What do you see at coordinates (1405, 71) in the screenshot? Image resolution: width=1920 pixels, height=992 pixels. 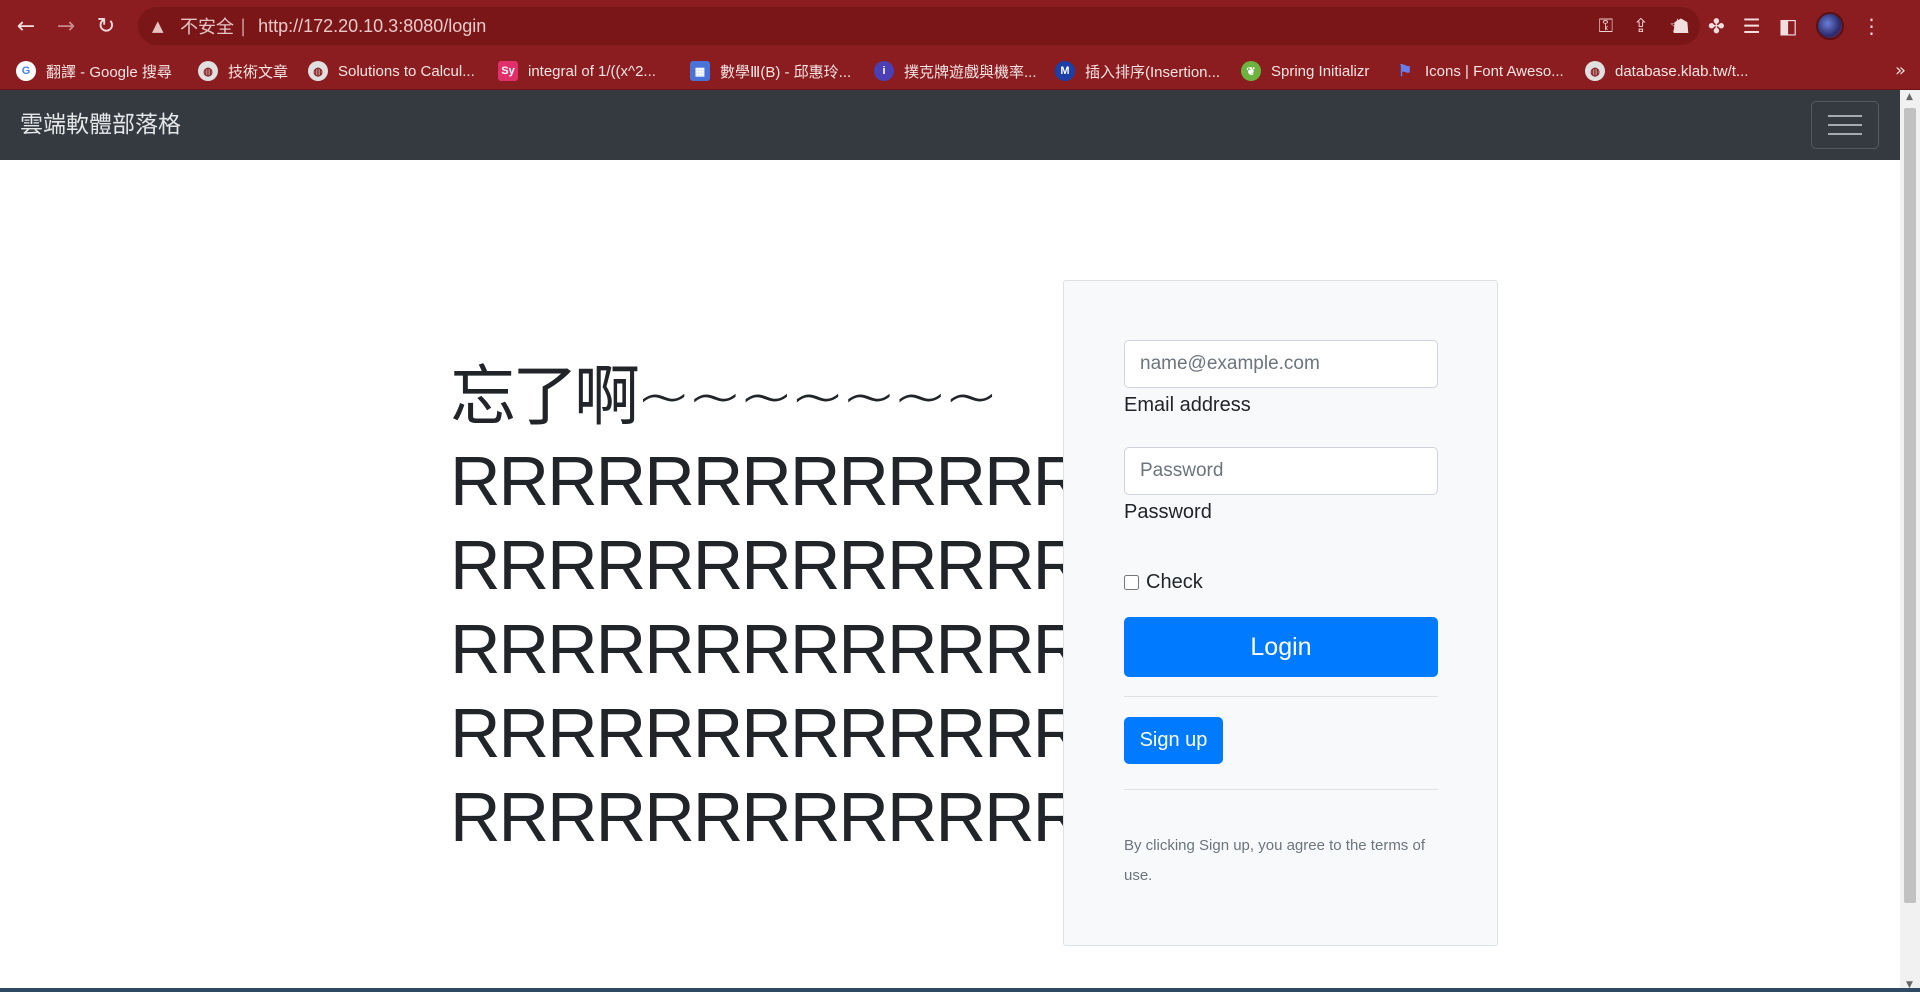 I see `flag-icon: ⚑` at bounding box center [1405, 71].